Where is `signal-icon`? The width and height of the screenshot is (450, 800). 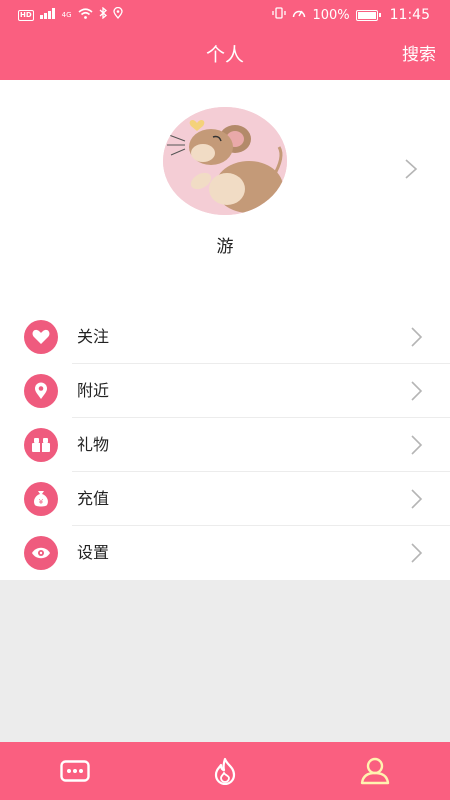 signal-icon is located at coordinates (47, 15).